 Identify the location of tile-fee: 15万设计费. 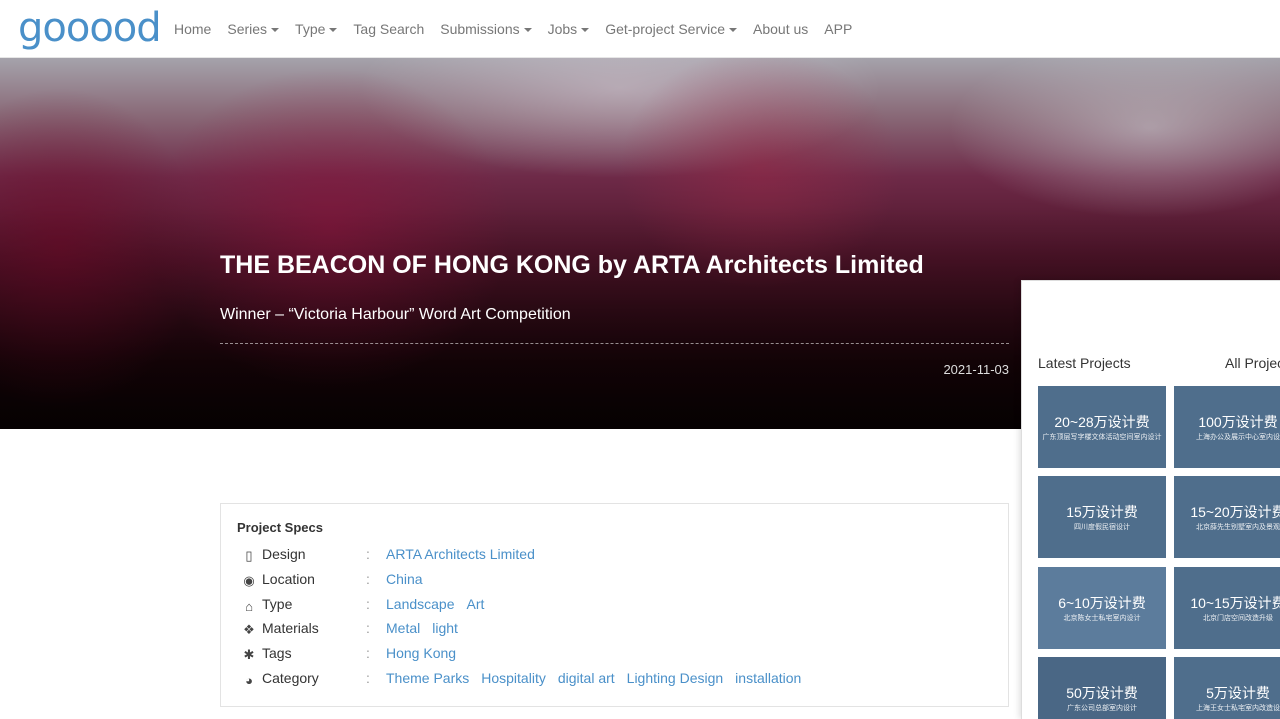
(1102, 512).